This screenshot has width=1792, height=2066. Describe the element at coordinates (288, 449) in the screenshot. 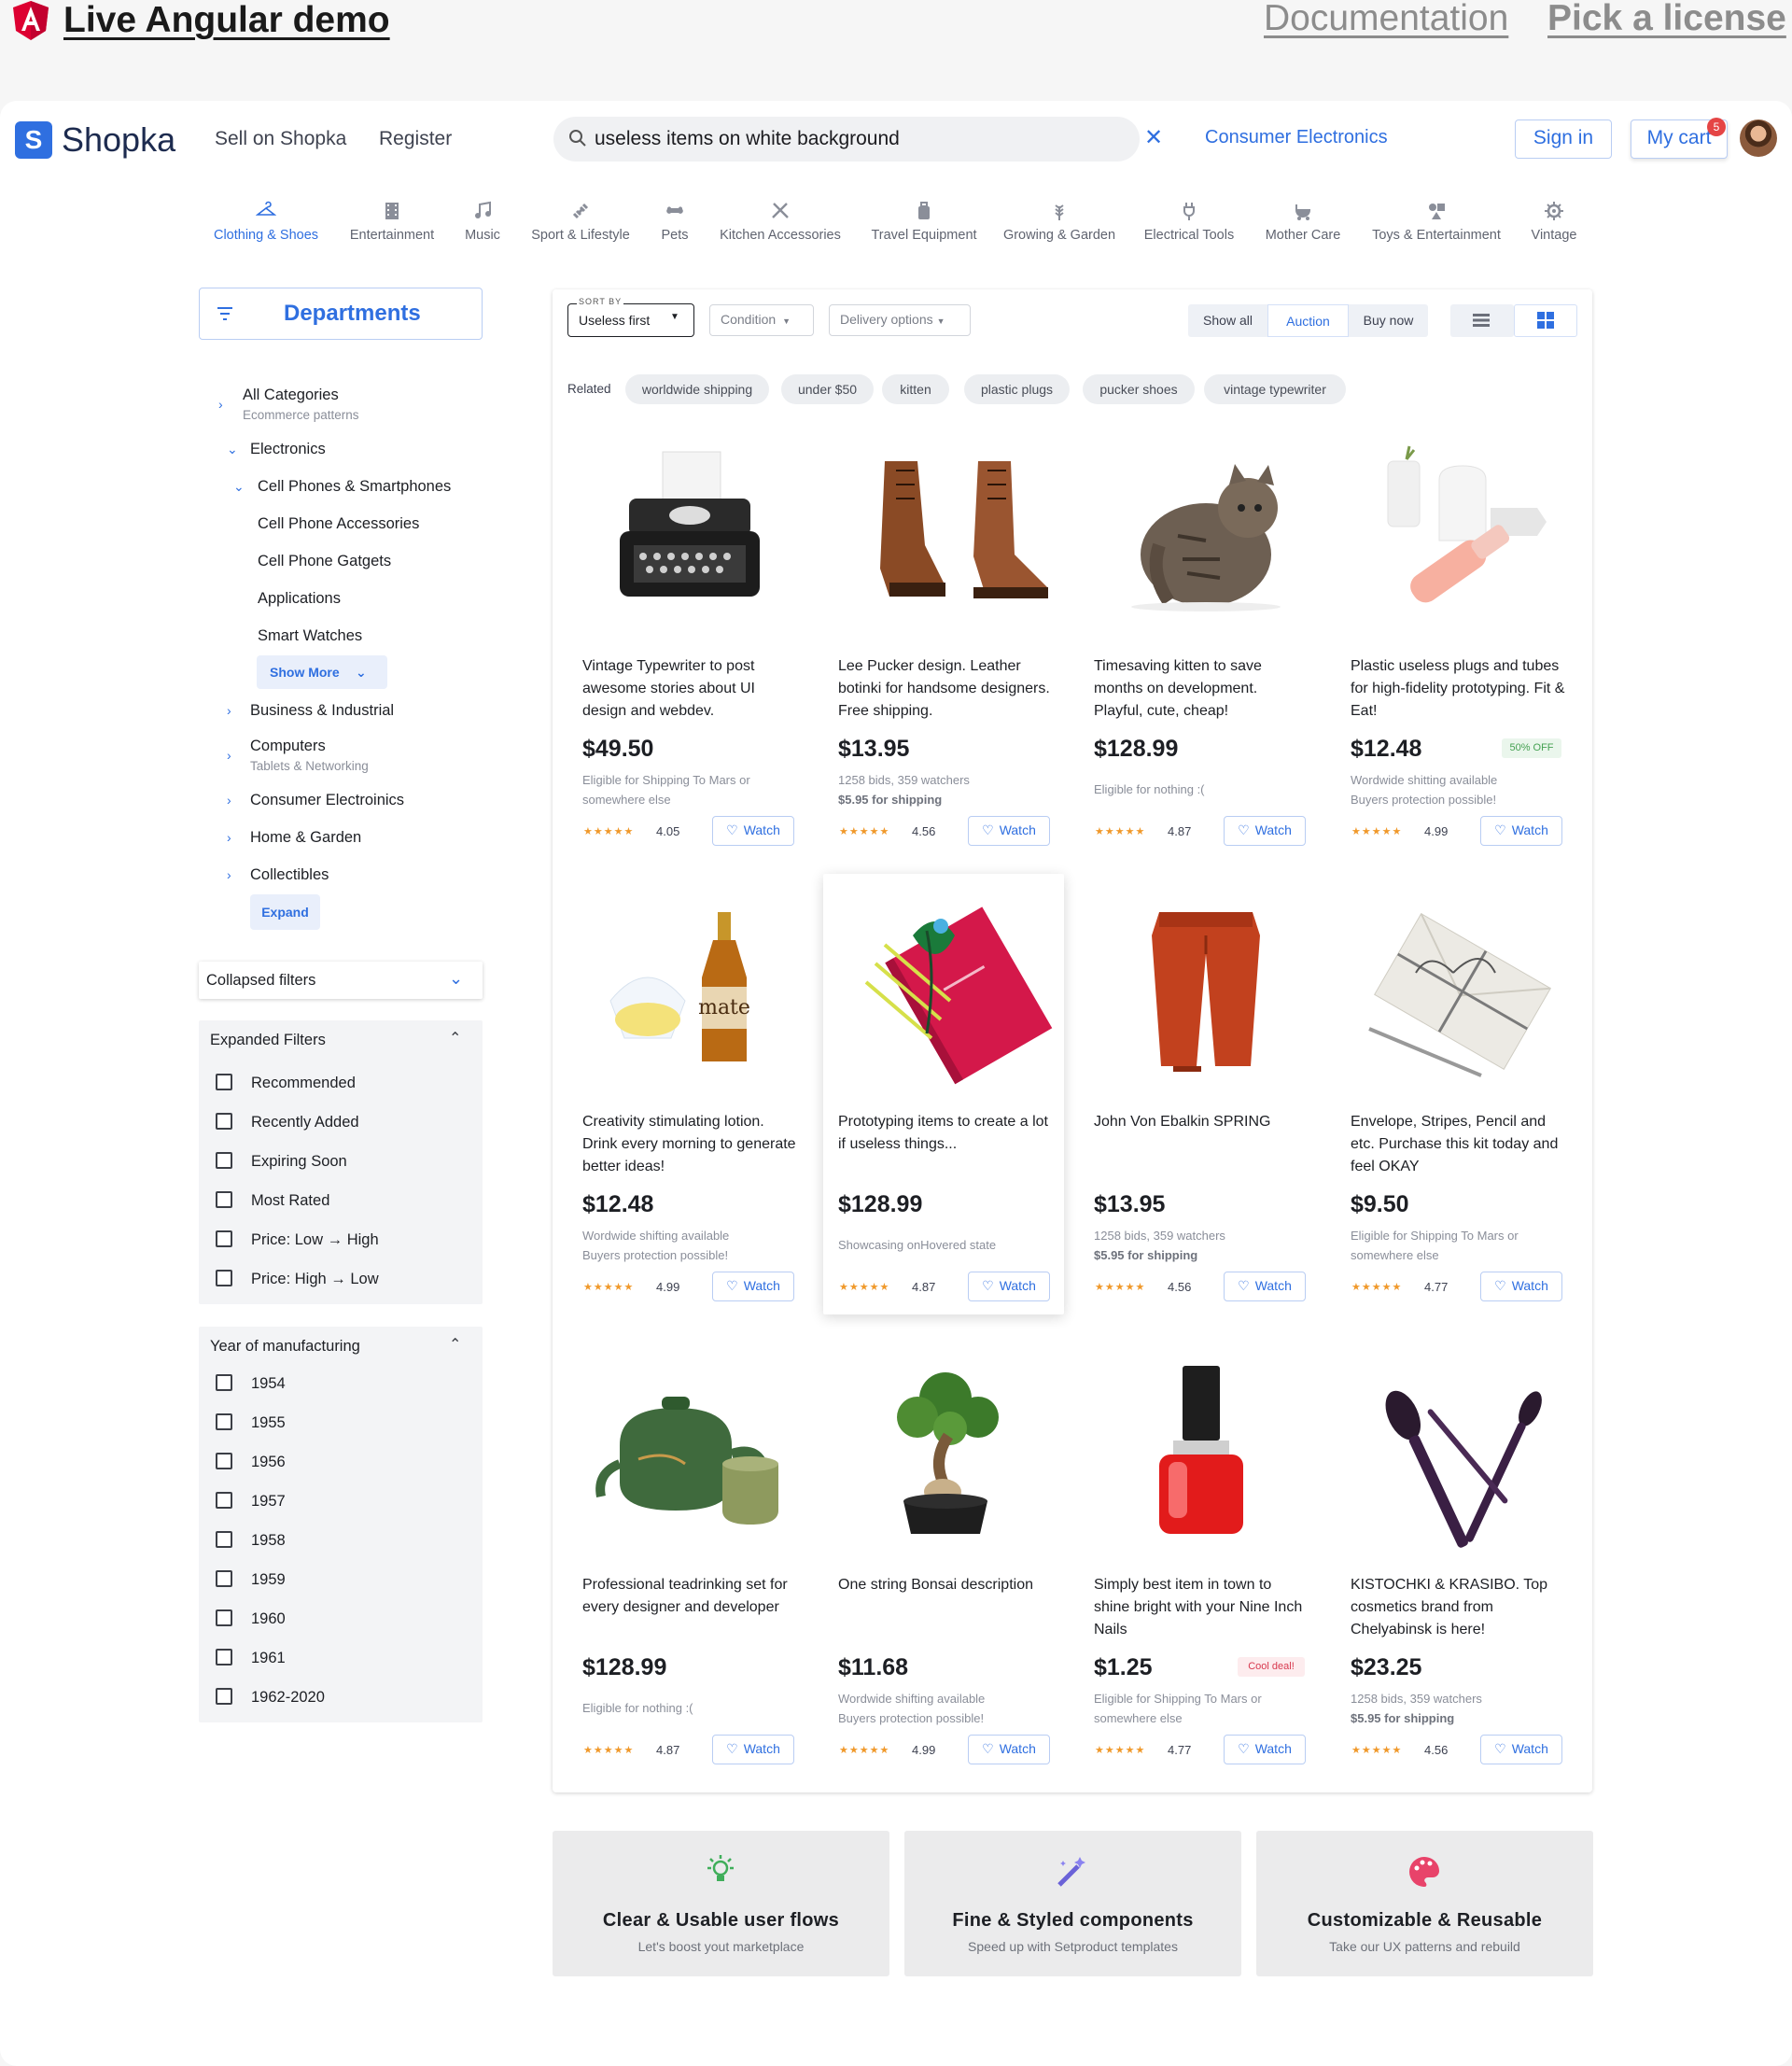

I see `tree-electronics: Electronics` at that location.